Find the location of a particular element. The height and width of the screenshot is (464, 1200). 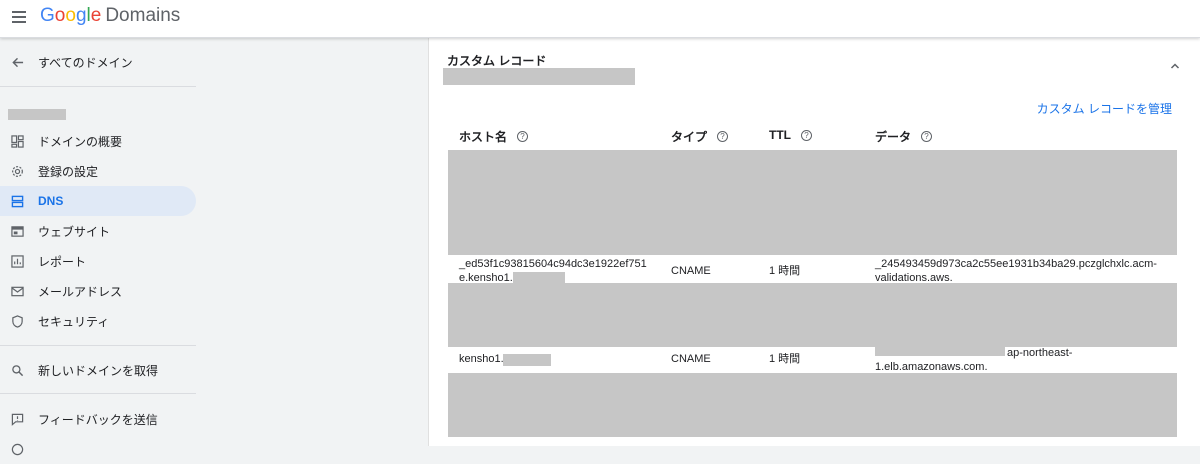

mail-icon is located at coordinates (17, 291).